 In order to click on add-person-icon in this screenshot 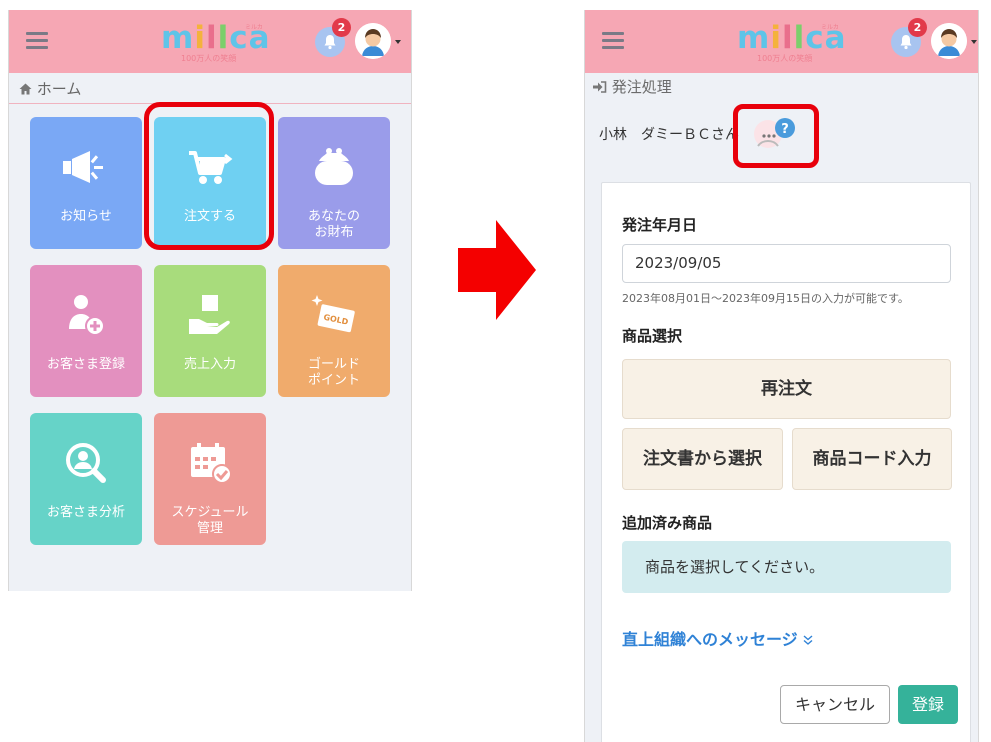, I will do `click(86, 315)`.